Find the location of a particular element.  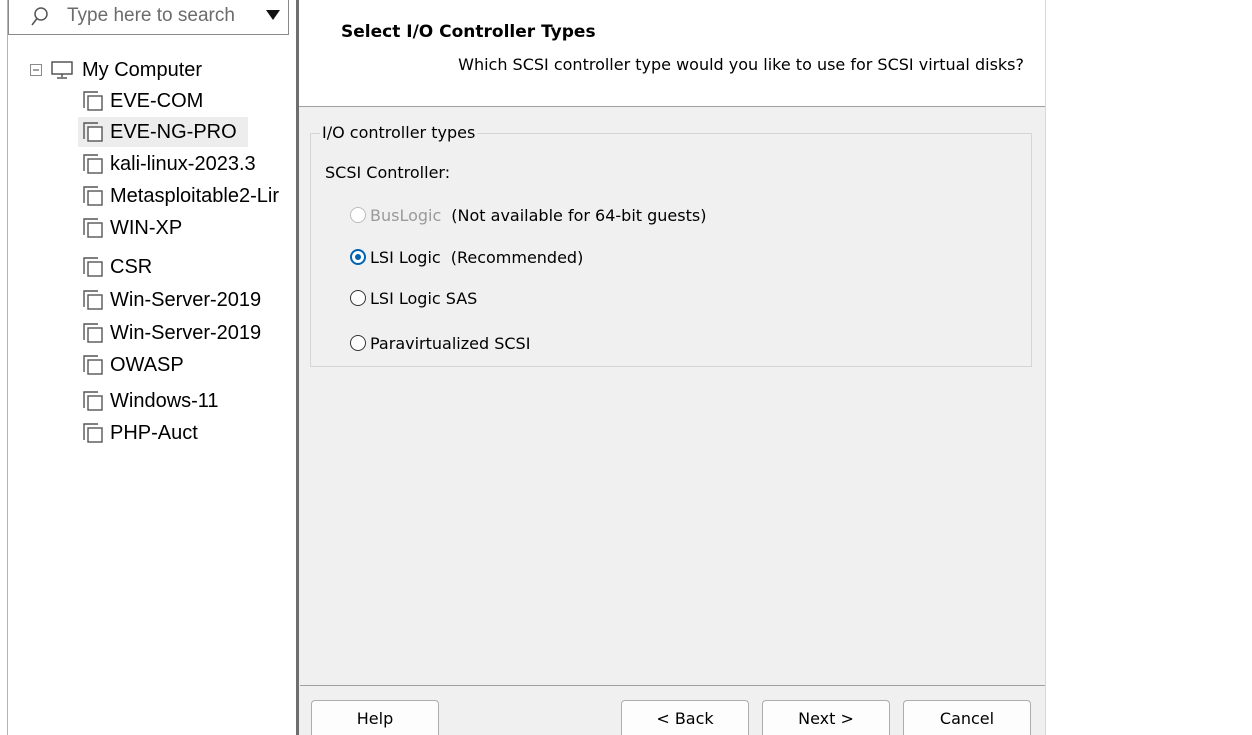

tree-item-vm: WIN-XP is located at coordinates (178, 228).